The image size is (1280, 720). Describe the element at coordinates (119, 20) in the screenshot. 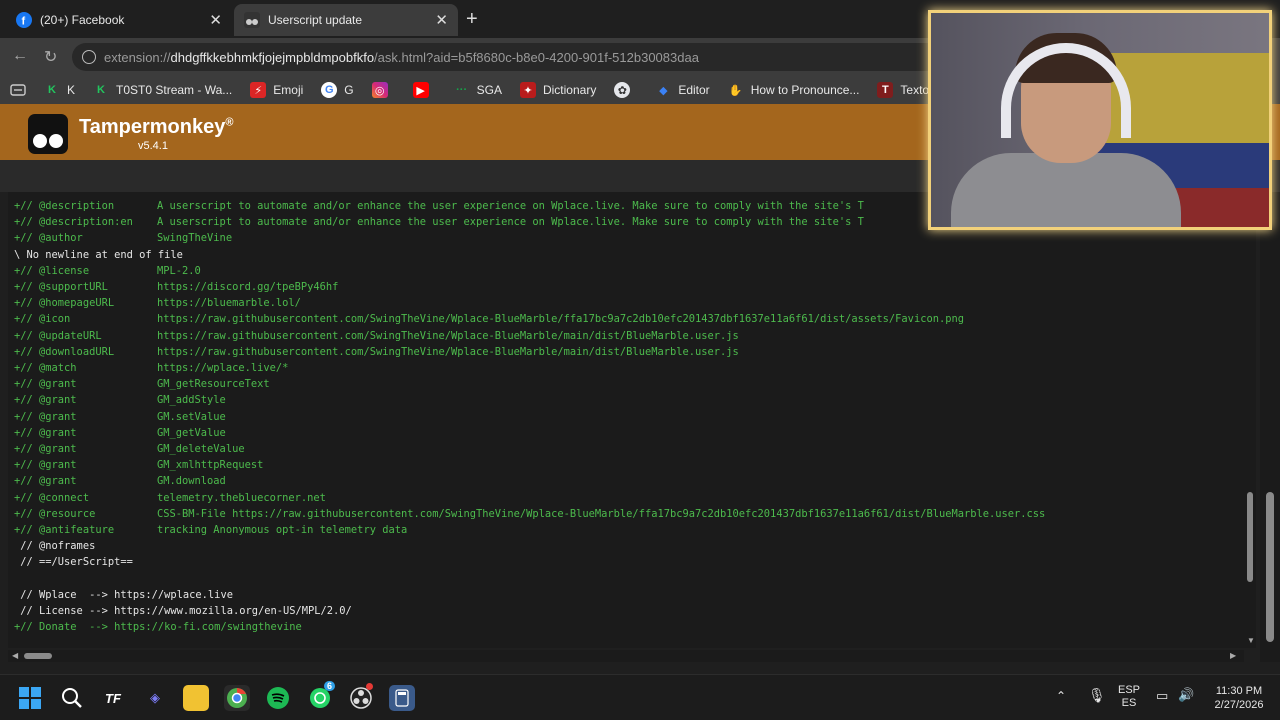

I see `tab-facebook: f (20+) Facebook ✕` at that location.